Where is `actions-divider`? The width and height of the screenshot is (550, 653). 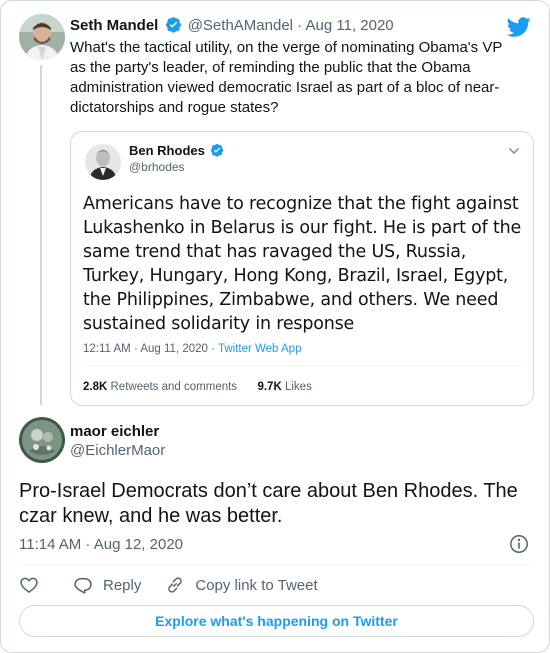
actions-divider is located at coordinates (275, 564).